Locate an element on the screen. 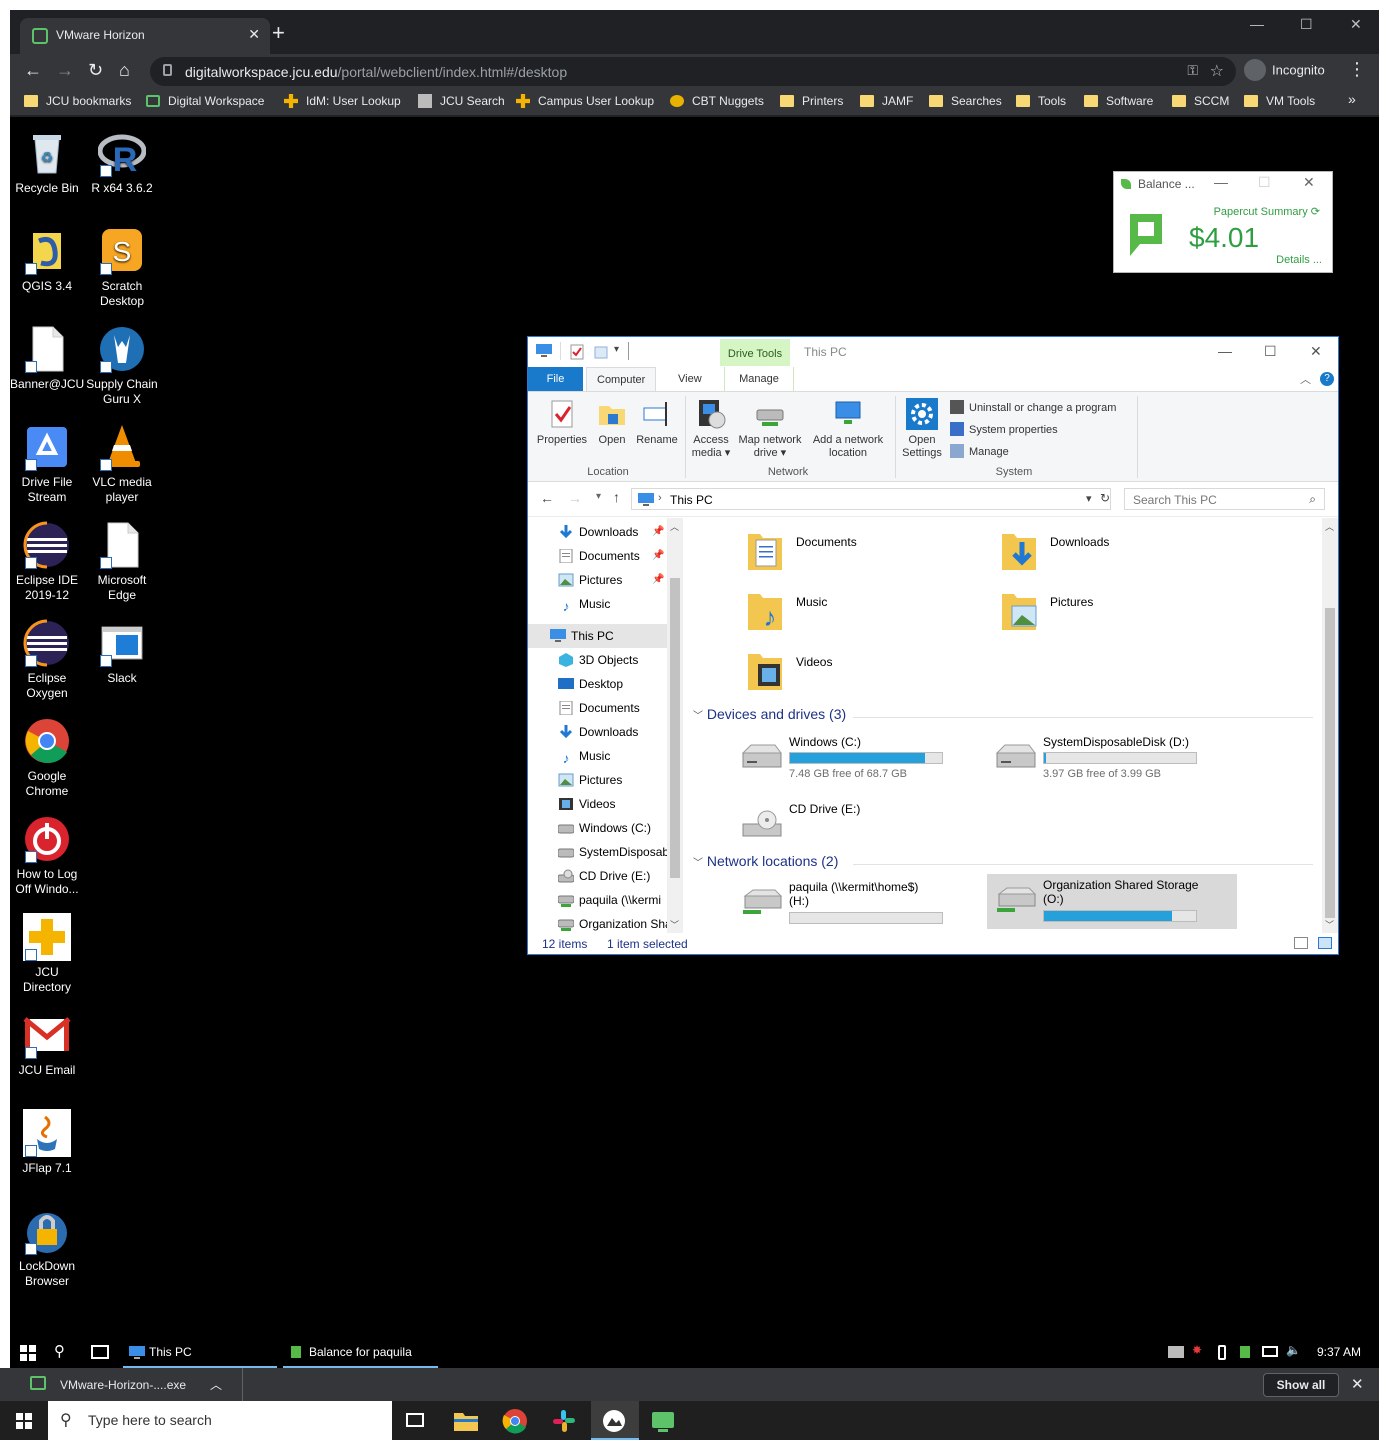 Image resolution: width=1379 pixels, height=1440 pixels. uninstall-program-button: Uninstall or change a program is located at coordinates (1033, 407).